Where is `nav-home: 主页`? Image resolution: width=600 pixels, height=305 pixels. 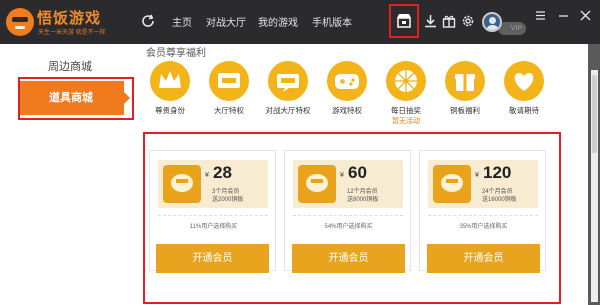 nav-home: 主页 is located at coordinates (182, 21).